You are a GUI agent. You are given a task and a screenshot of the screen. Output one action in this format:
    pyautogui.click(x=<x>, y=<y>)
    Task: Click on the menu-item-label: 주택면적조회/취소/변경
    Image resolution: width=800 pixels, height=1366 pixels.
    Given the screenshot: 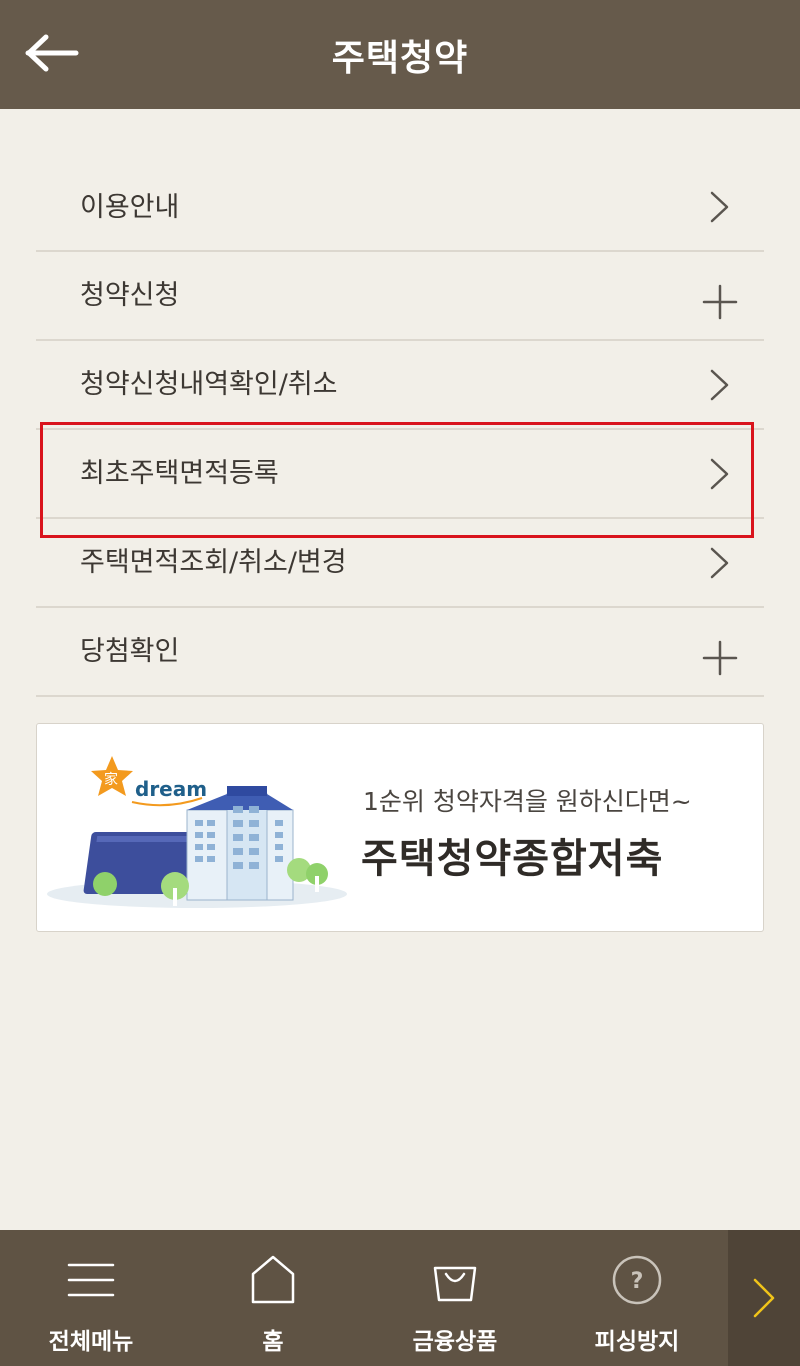 What is the action you would take?
    pyautogui.click(x=213, y=562)
    